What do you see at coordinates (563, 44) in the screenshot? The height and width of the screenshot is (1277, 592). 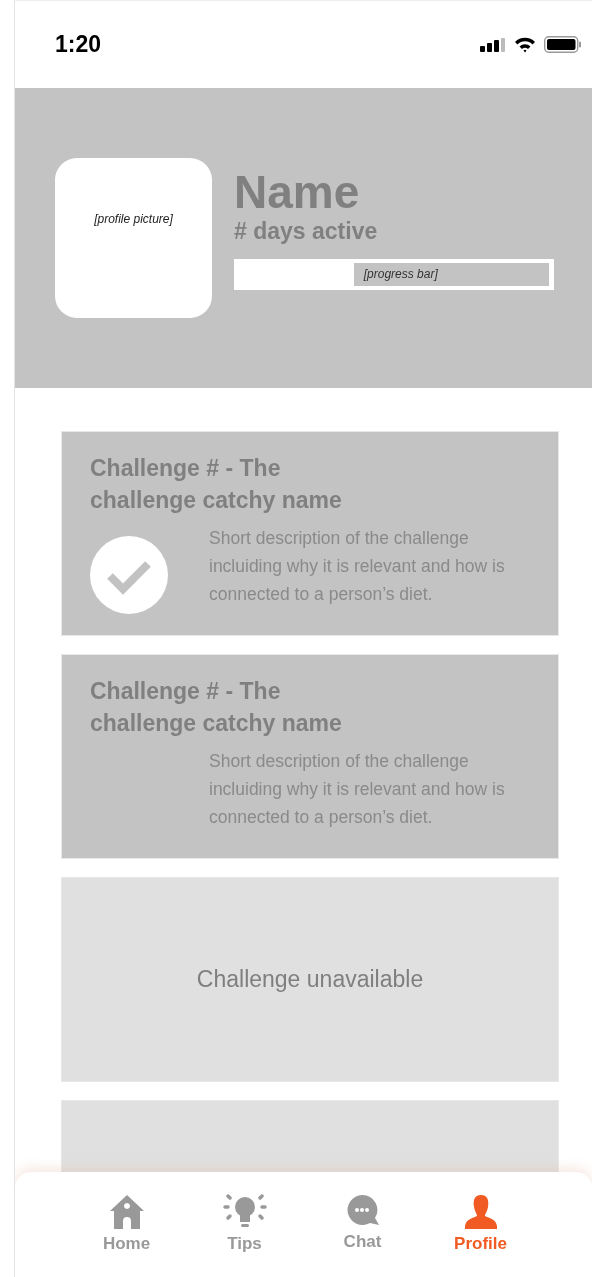 I see `battery-icon` at bounding box center [563, 44].